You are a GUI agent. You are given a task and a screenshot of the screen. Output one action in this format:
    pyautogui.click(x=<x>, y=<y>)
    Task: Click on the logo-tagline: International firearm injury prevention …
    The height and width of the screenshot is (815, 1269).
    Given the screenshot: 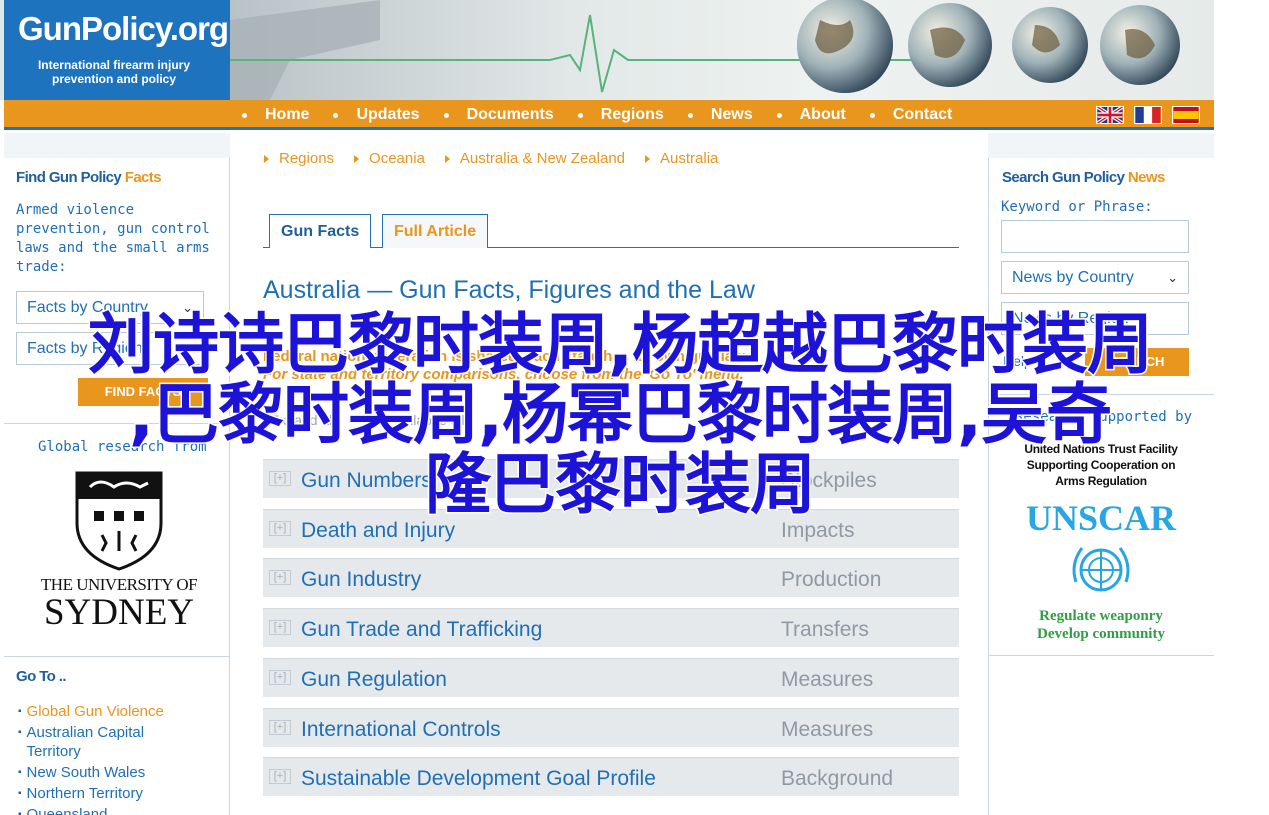 What is the action you would take?
    pyautogui.click(x=114, y=72)
    